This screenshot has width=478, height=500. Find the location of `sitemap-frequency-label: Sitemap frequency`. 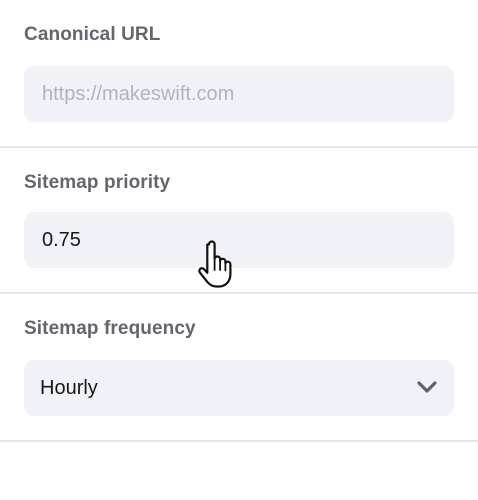

sitemap-frequency-label: Sitemap frequency is located at coordinates (110, 328).